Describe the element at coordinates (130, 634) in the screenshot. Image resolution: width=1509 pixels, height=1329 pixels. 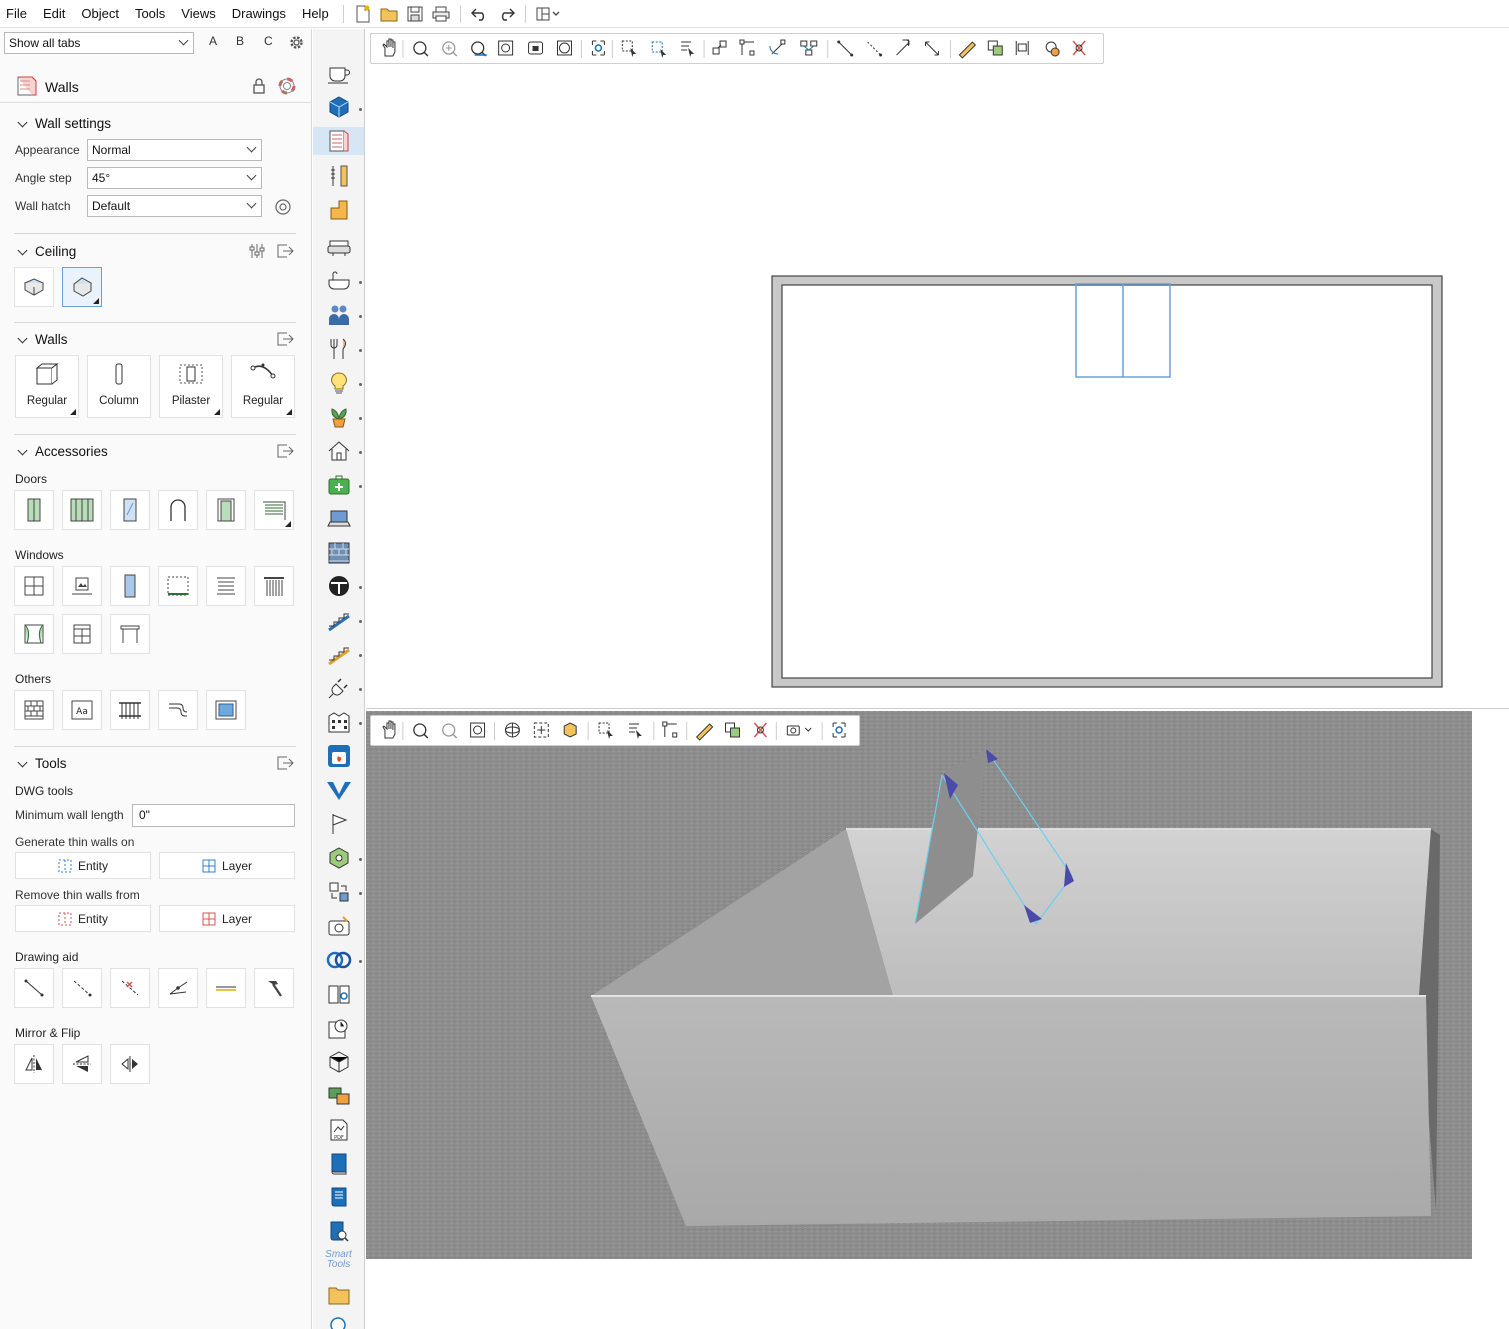
I see `window-box-button` at that location.